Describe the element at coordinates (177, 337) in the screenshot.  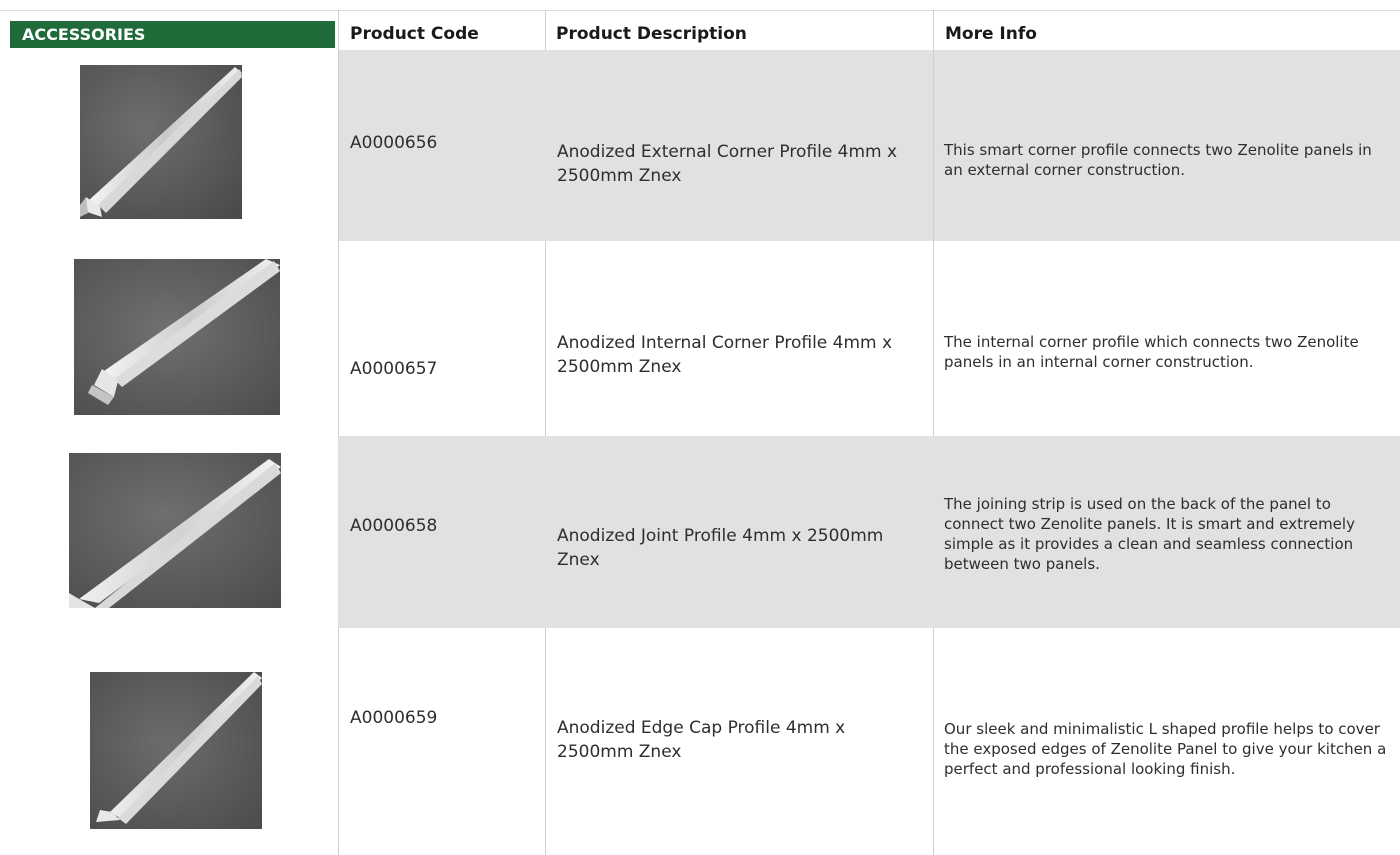
I see `internal-corner-profile-photo` at that location.